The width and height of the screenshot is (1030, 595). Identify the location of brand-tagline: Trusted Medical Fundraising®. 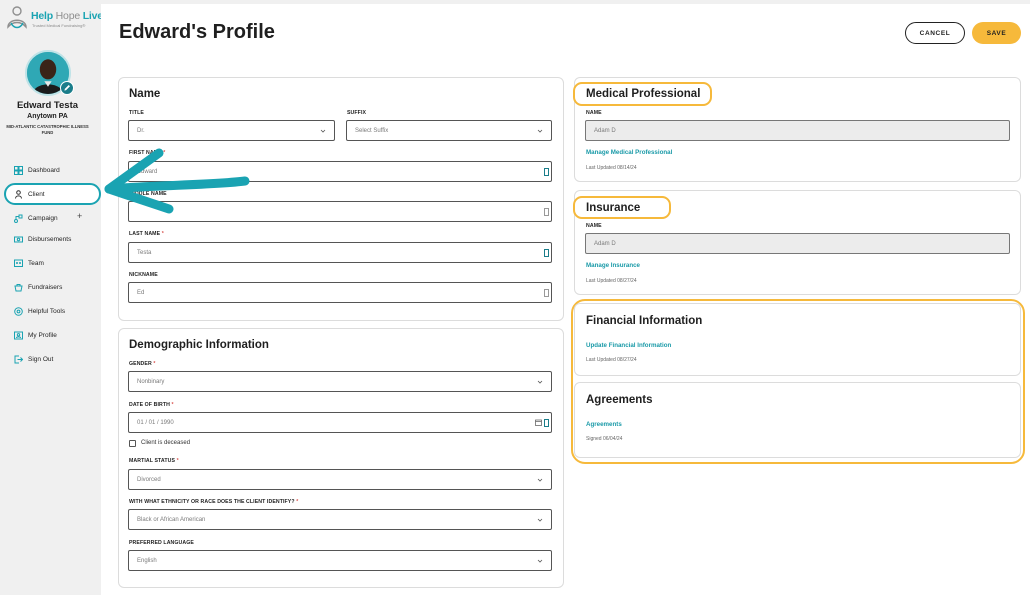
(59, 25).